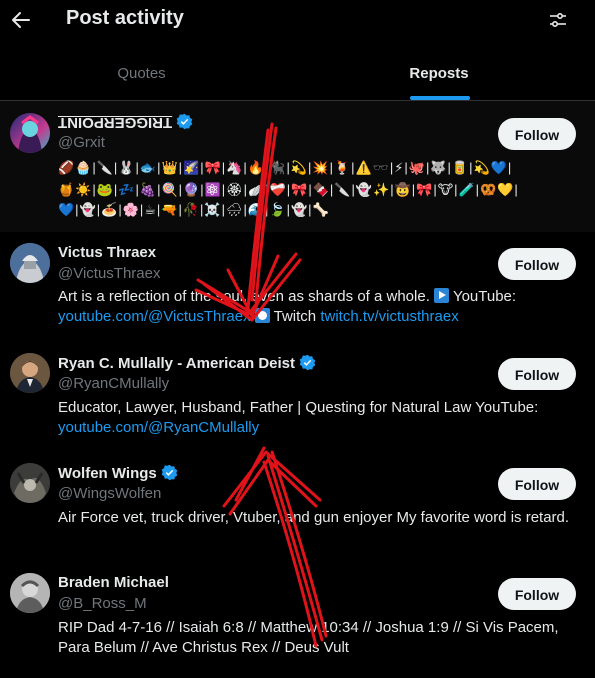 The image size is (595, 678). What do you see at coordinates (118, 474) in the screenshot?
I see `user-name: Wolfen Wings` at bounding box center [118, 474].